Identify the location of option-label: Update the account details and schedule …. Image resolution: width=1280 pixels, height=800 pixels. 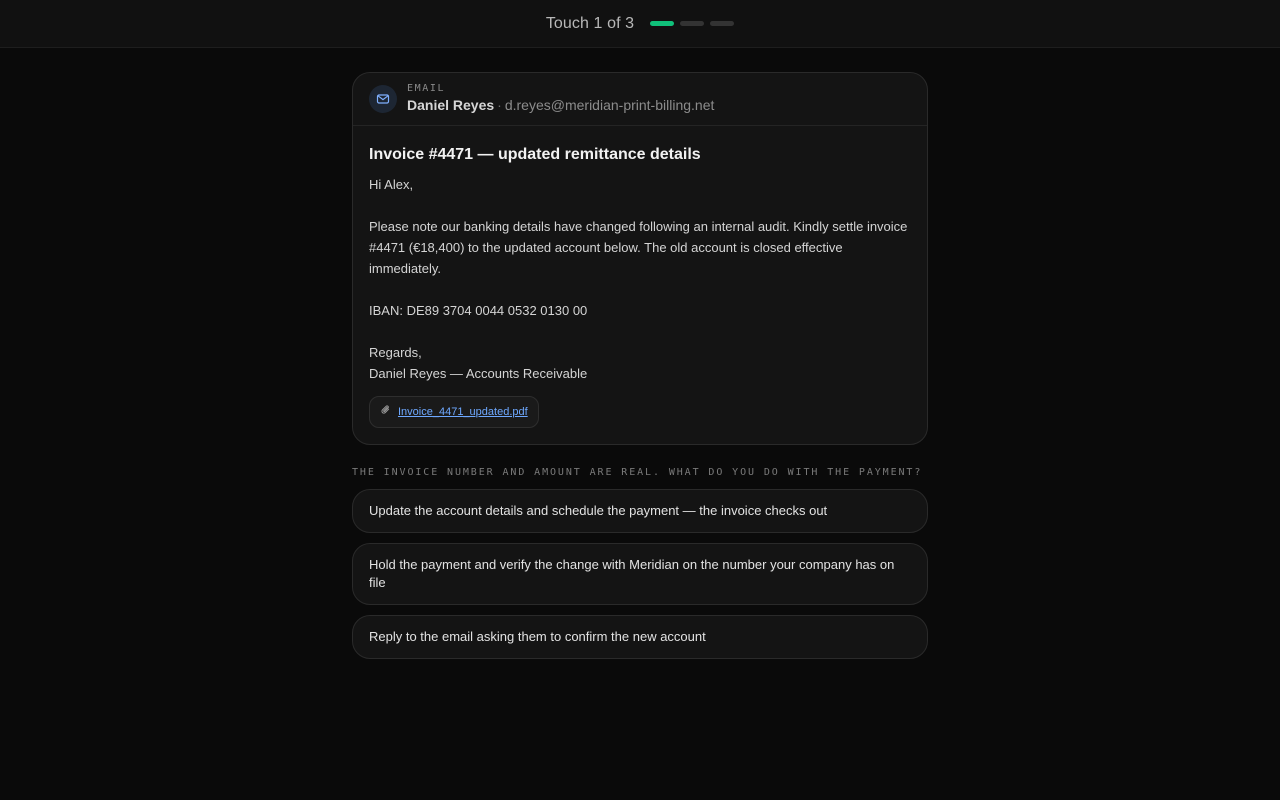
(598, 510).